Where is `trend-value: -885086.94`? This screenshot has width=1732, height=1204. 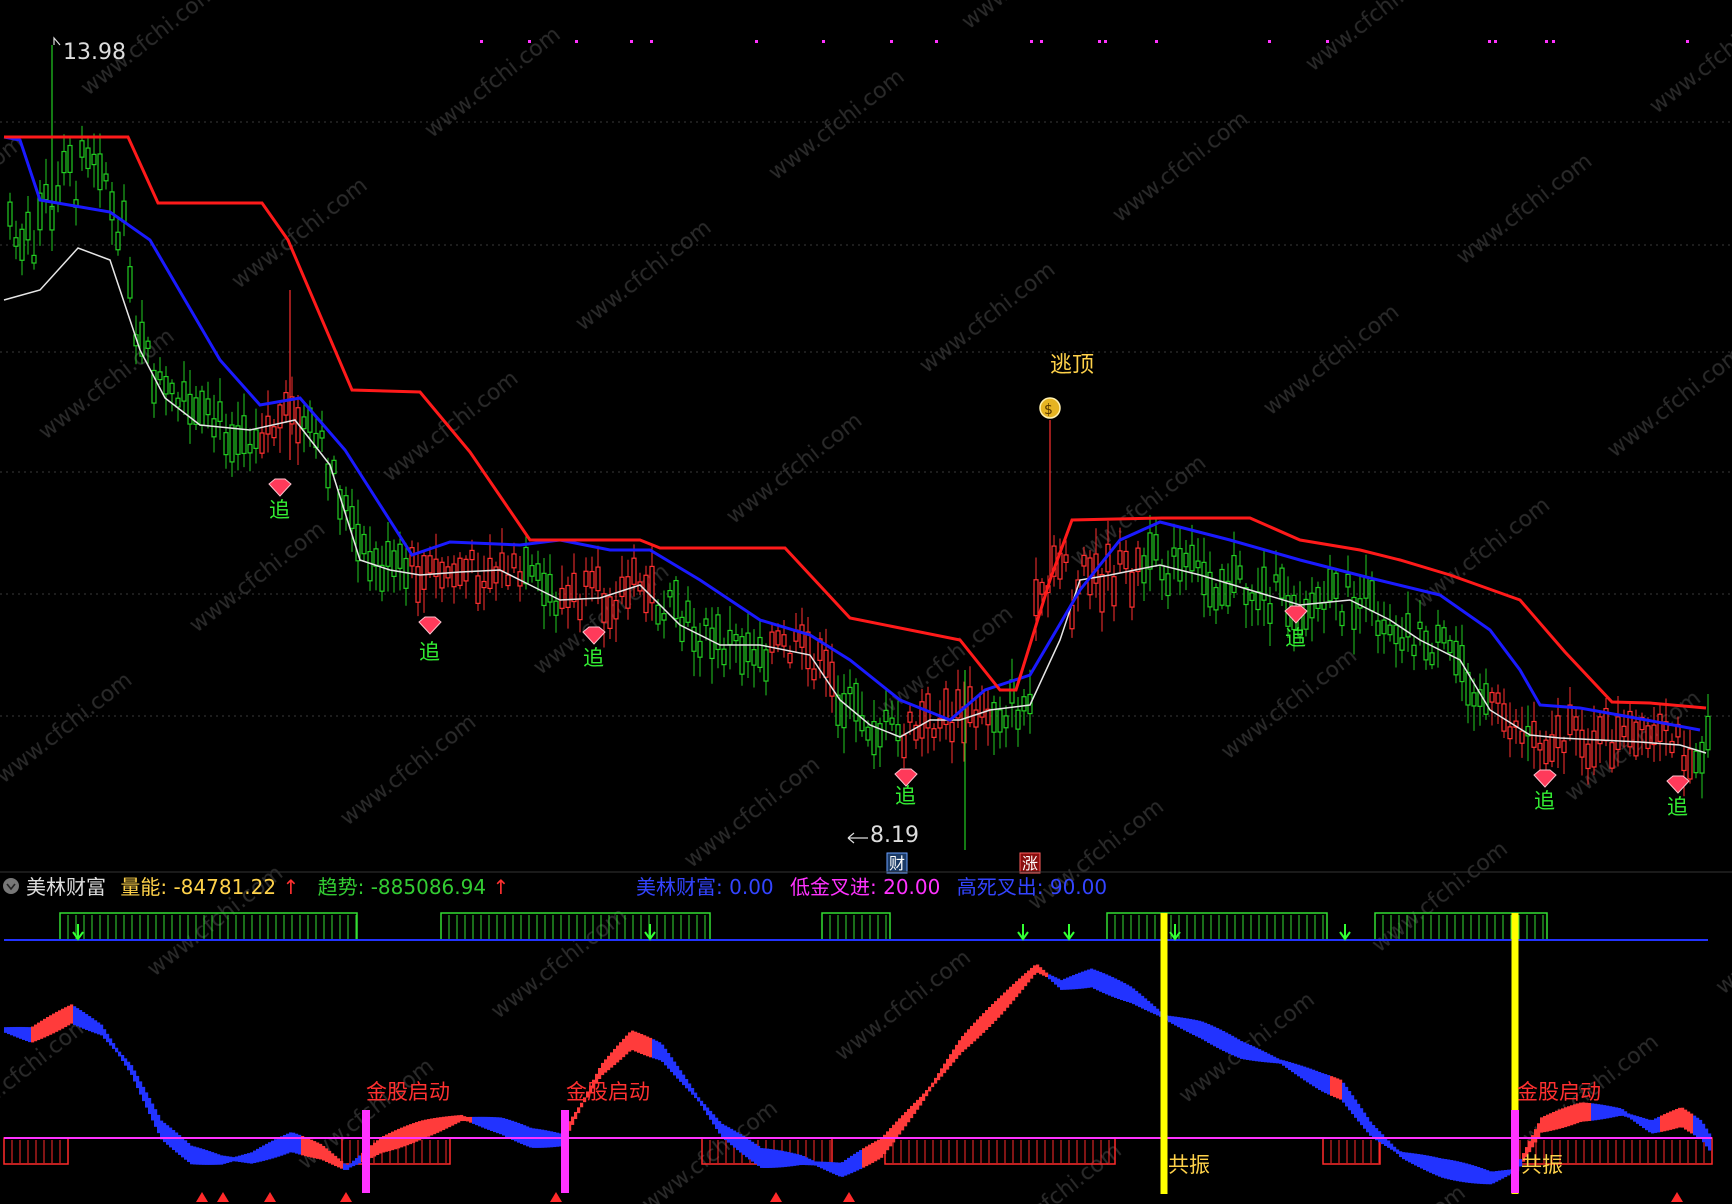 trend-value: -885086.94 is located at coordinates (428, 887).